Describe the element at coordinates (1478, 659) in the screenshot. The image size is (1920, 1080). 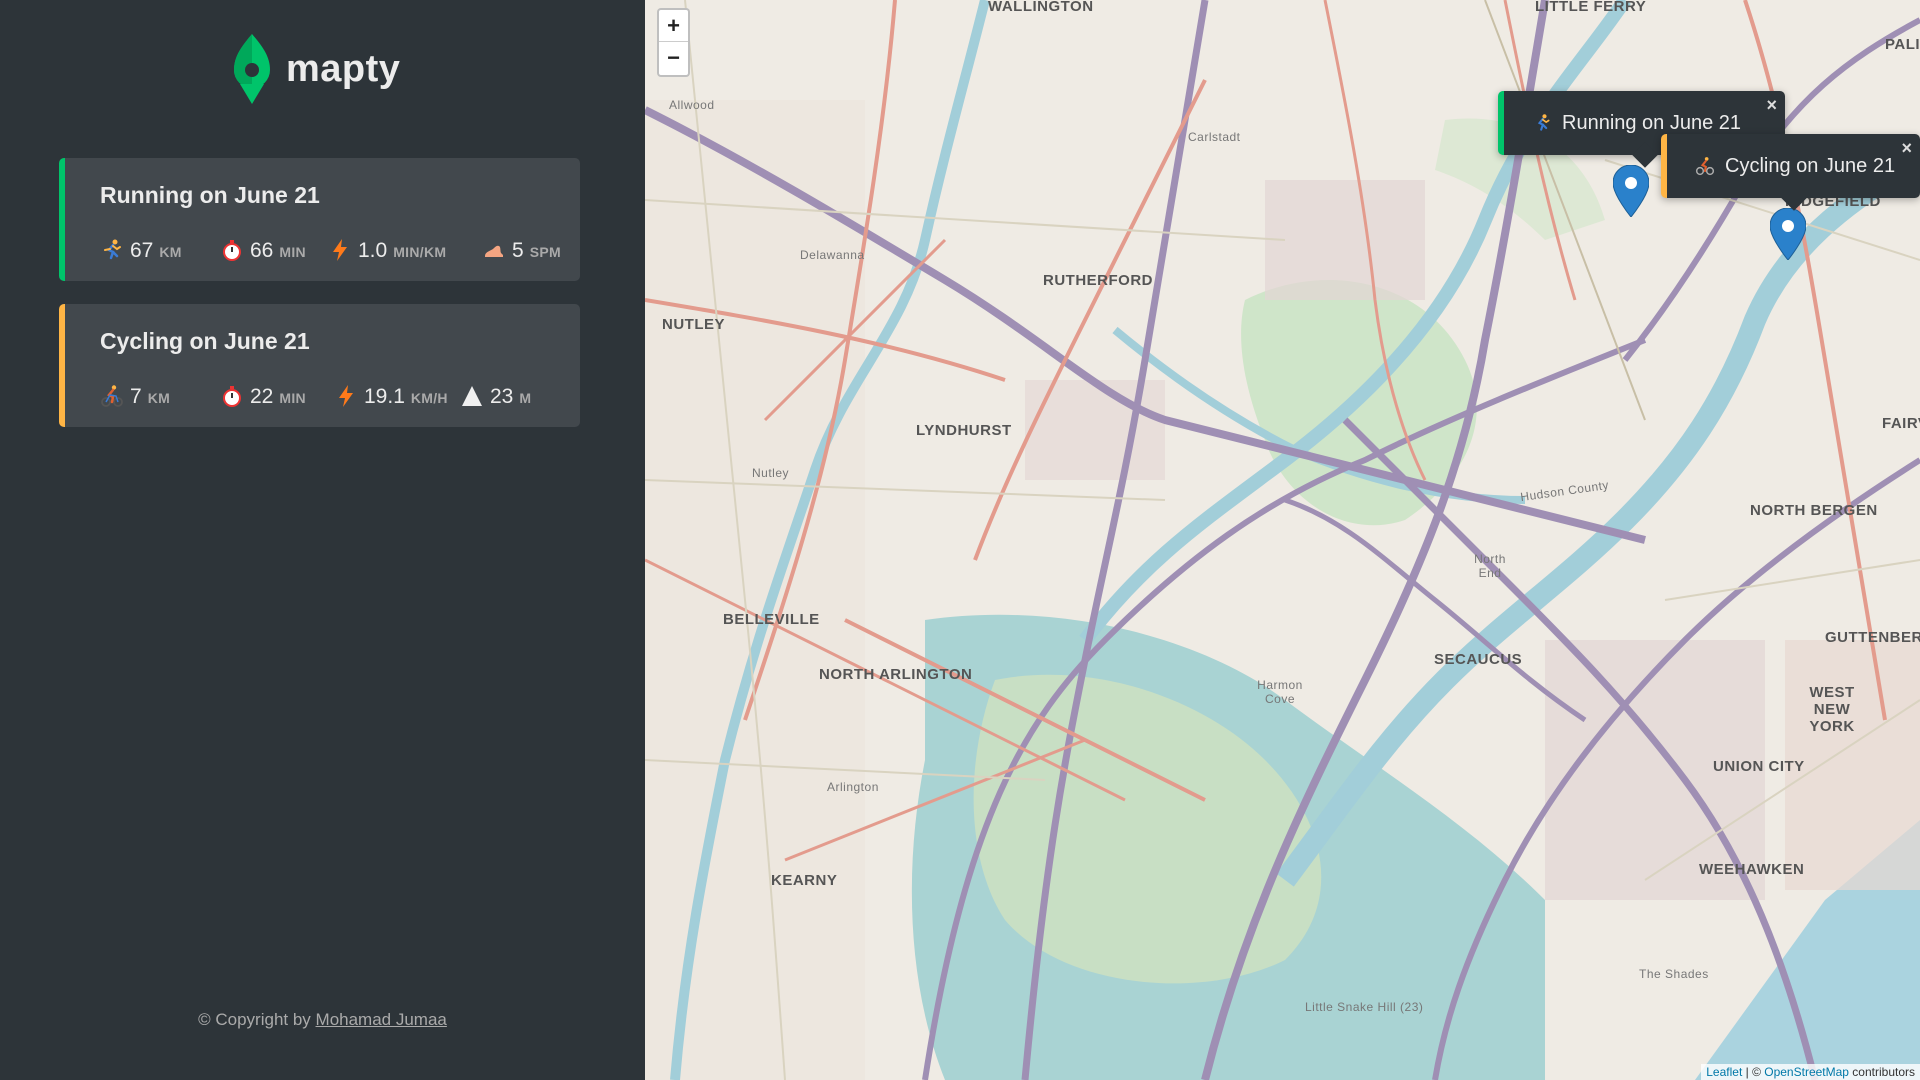
I see `map-label-secaucus: SECAUCUS` at that location.